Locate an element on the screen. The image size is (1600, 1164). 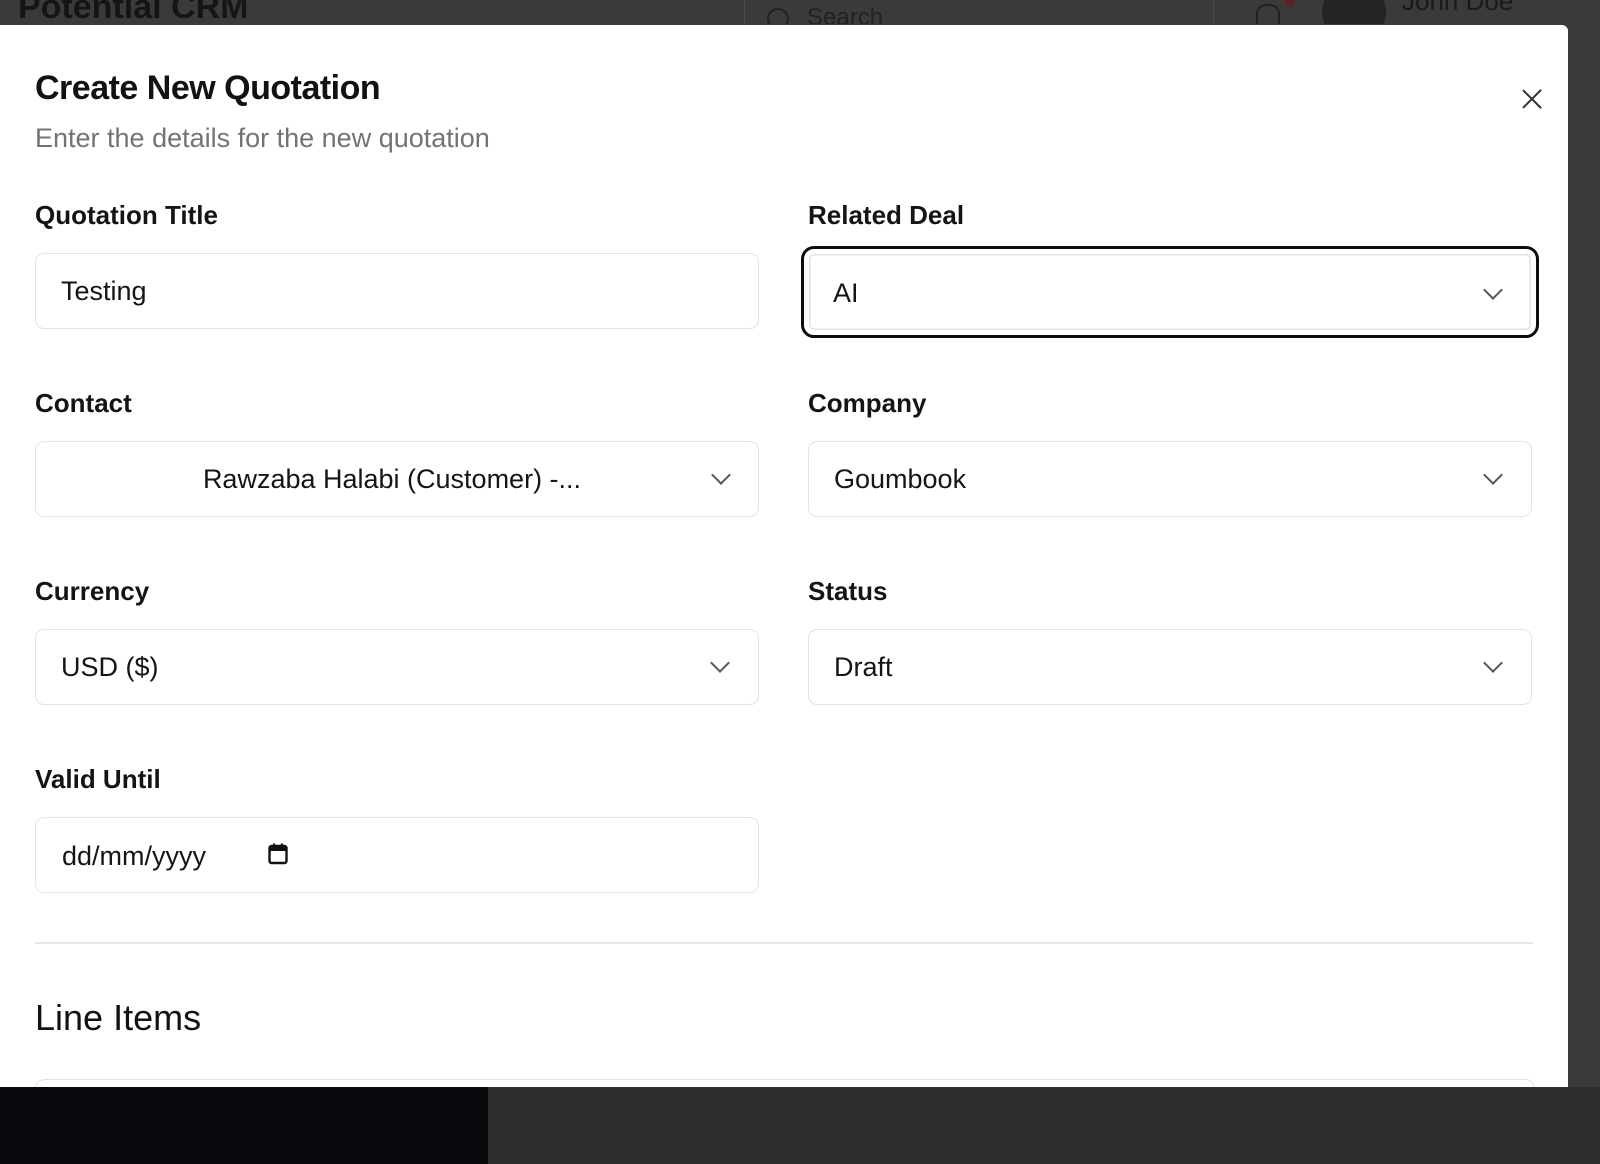
dialog-subtitle: Enter the details for the new quotation is located at coordinates (262, 138).